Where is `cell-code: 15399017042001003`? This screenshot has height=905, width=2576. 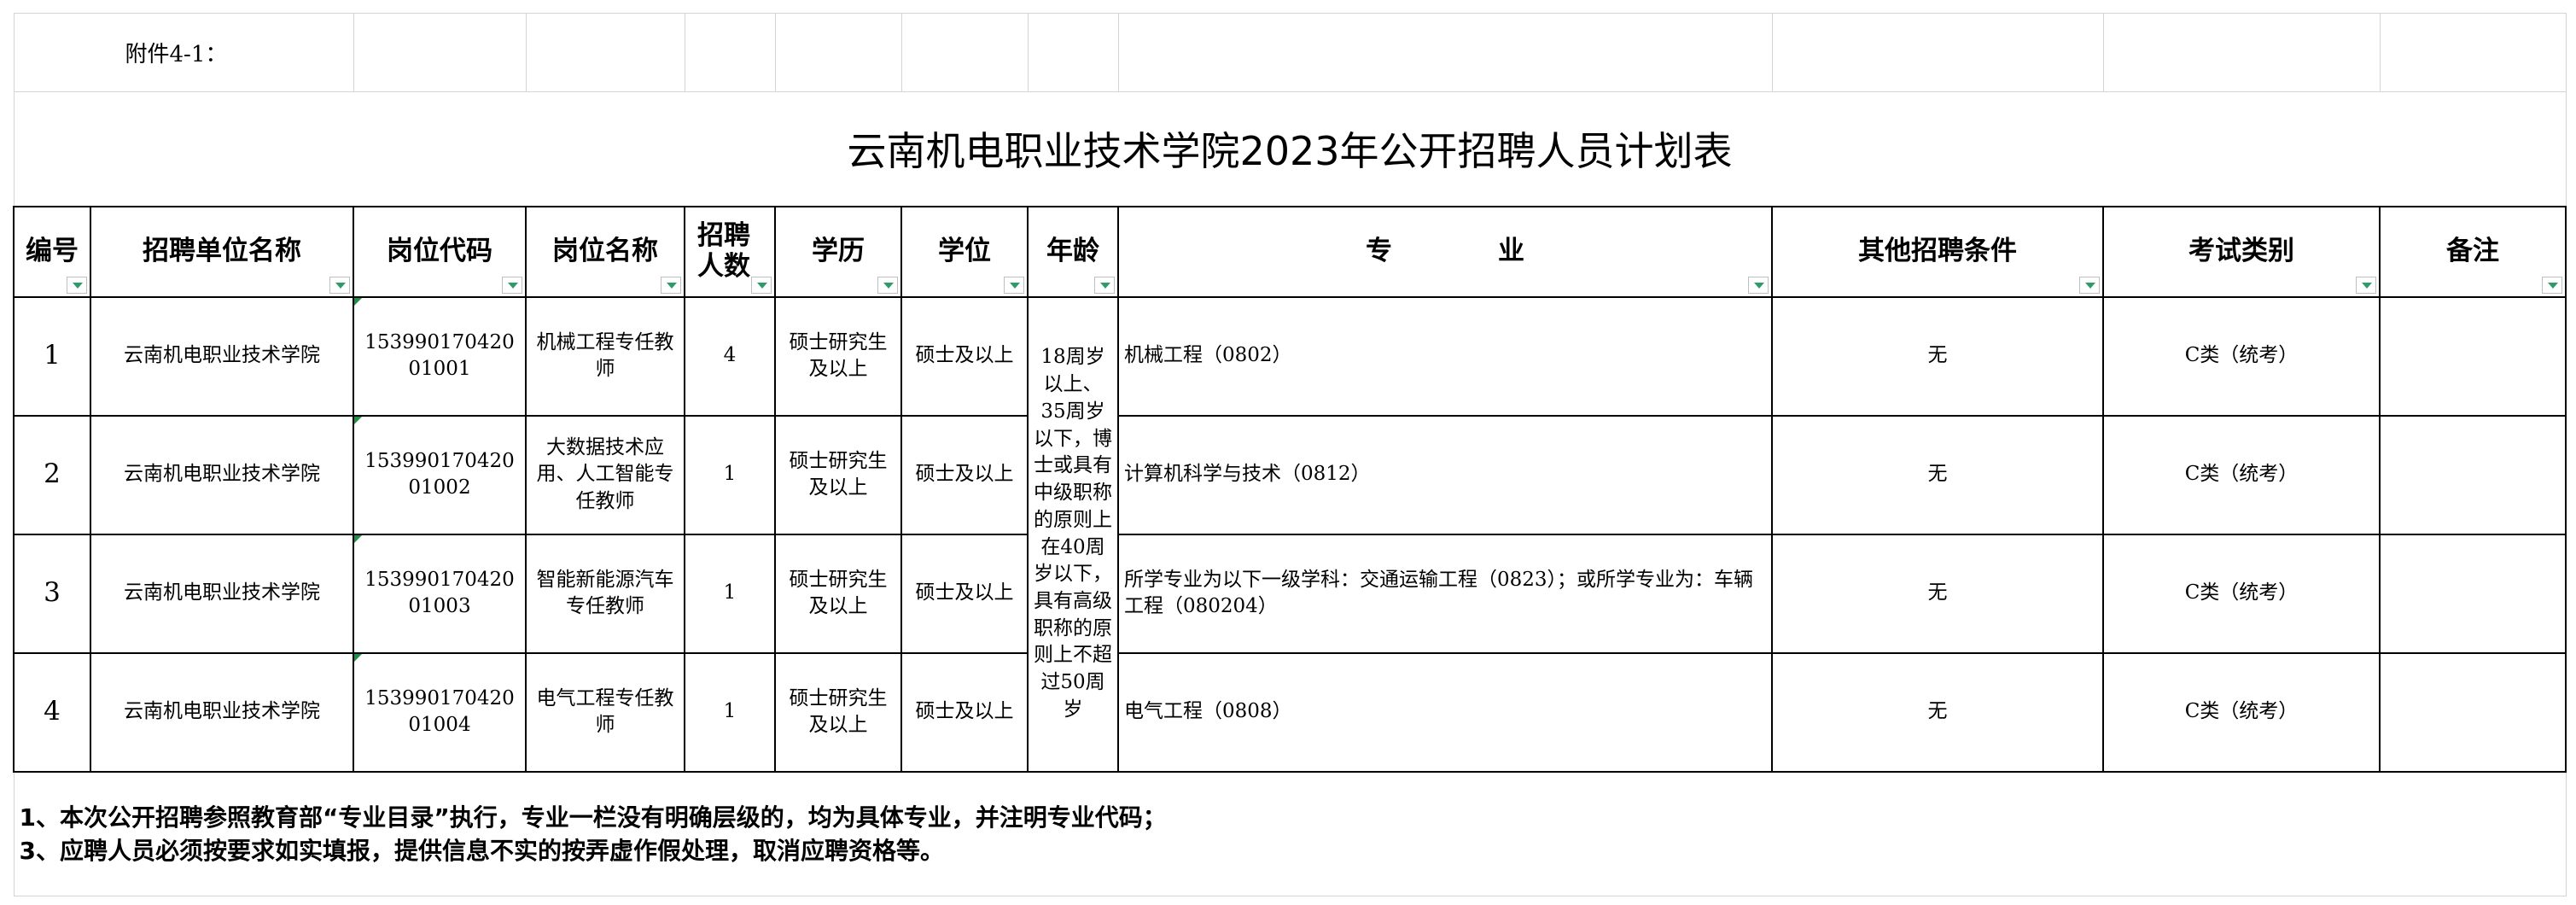 cell-code: 15399017042001003 is located at coordinates (440, 593).